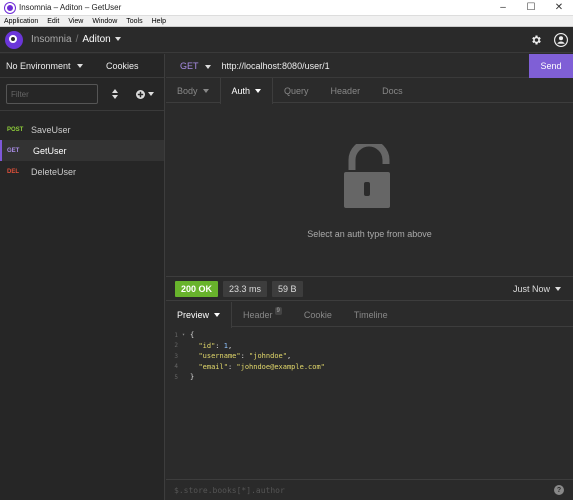  Describe the element at coordinates (369, 346) in the screenshot. I see `code-line: 2 "id": 1,` at that location.